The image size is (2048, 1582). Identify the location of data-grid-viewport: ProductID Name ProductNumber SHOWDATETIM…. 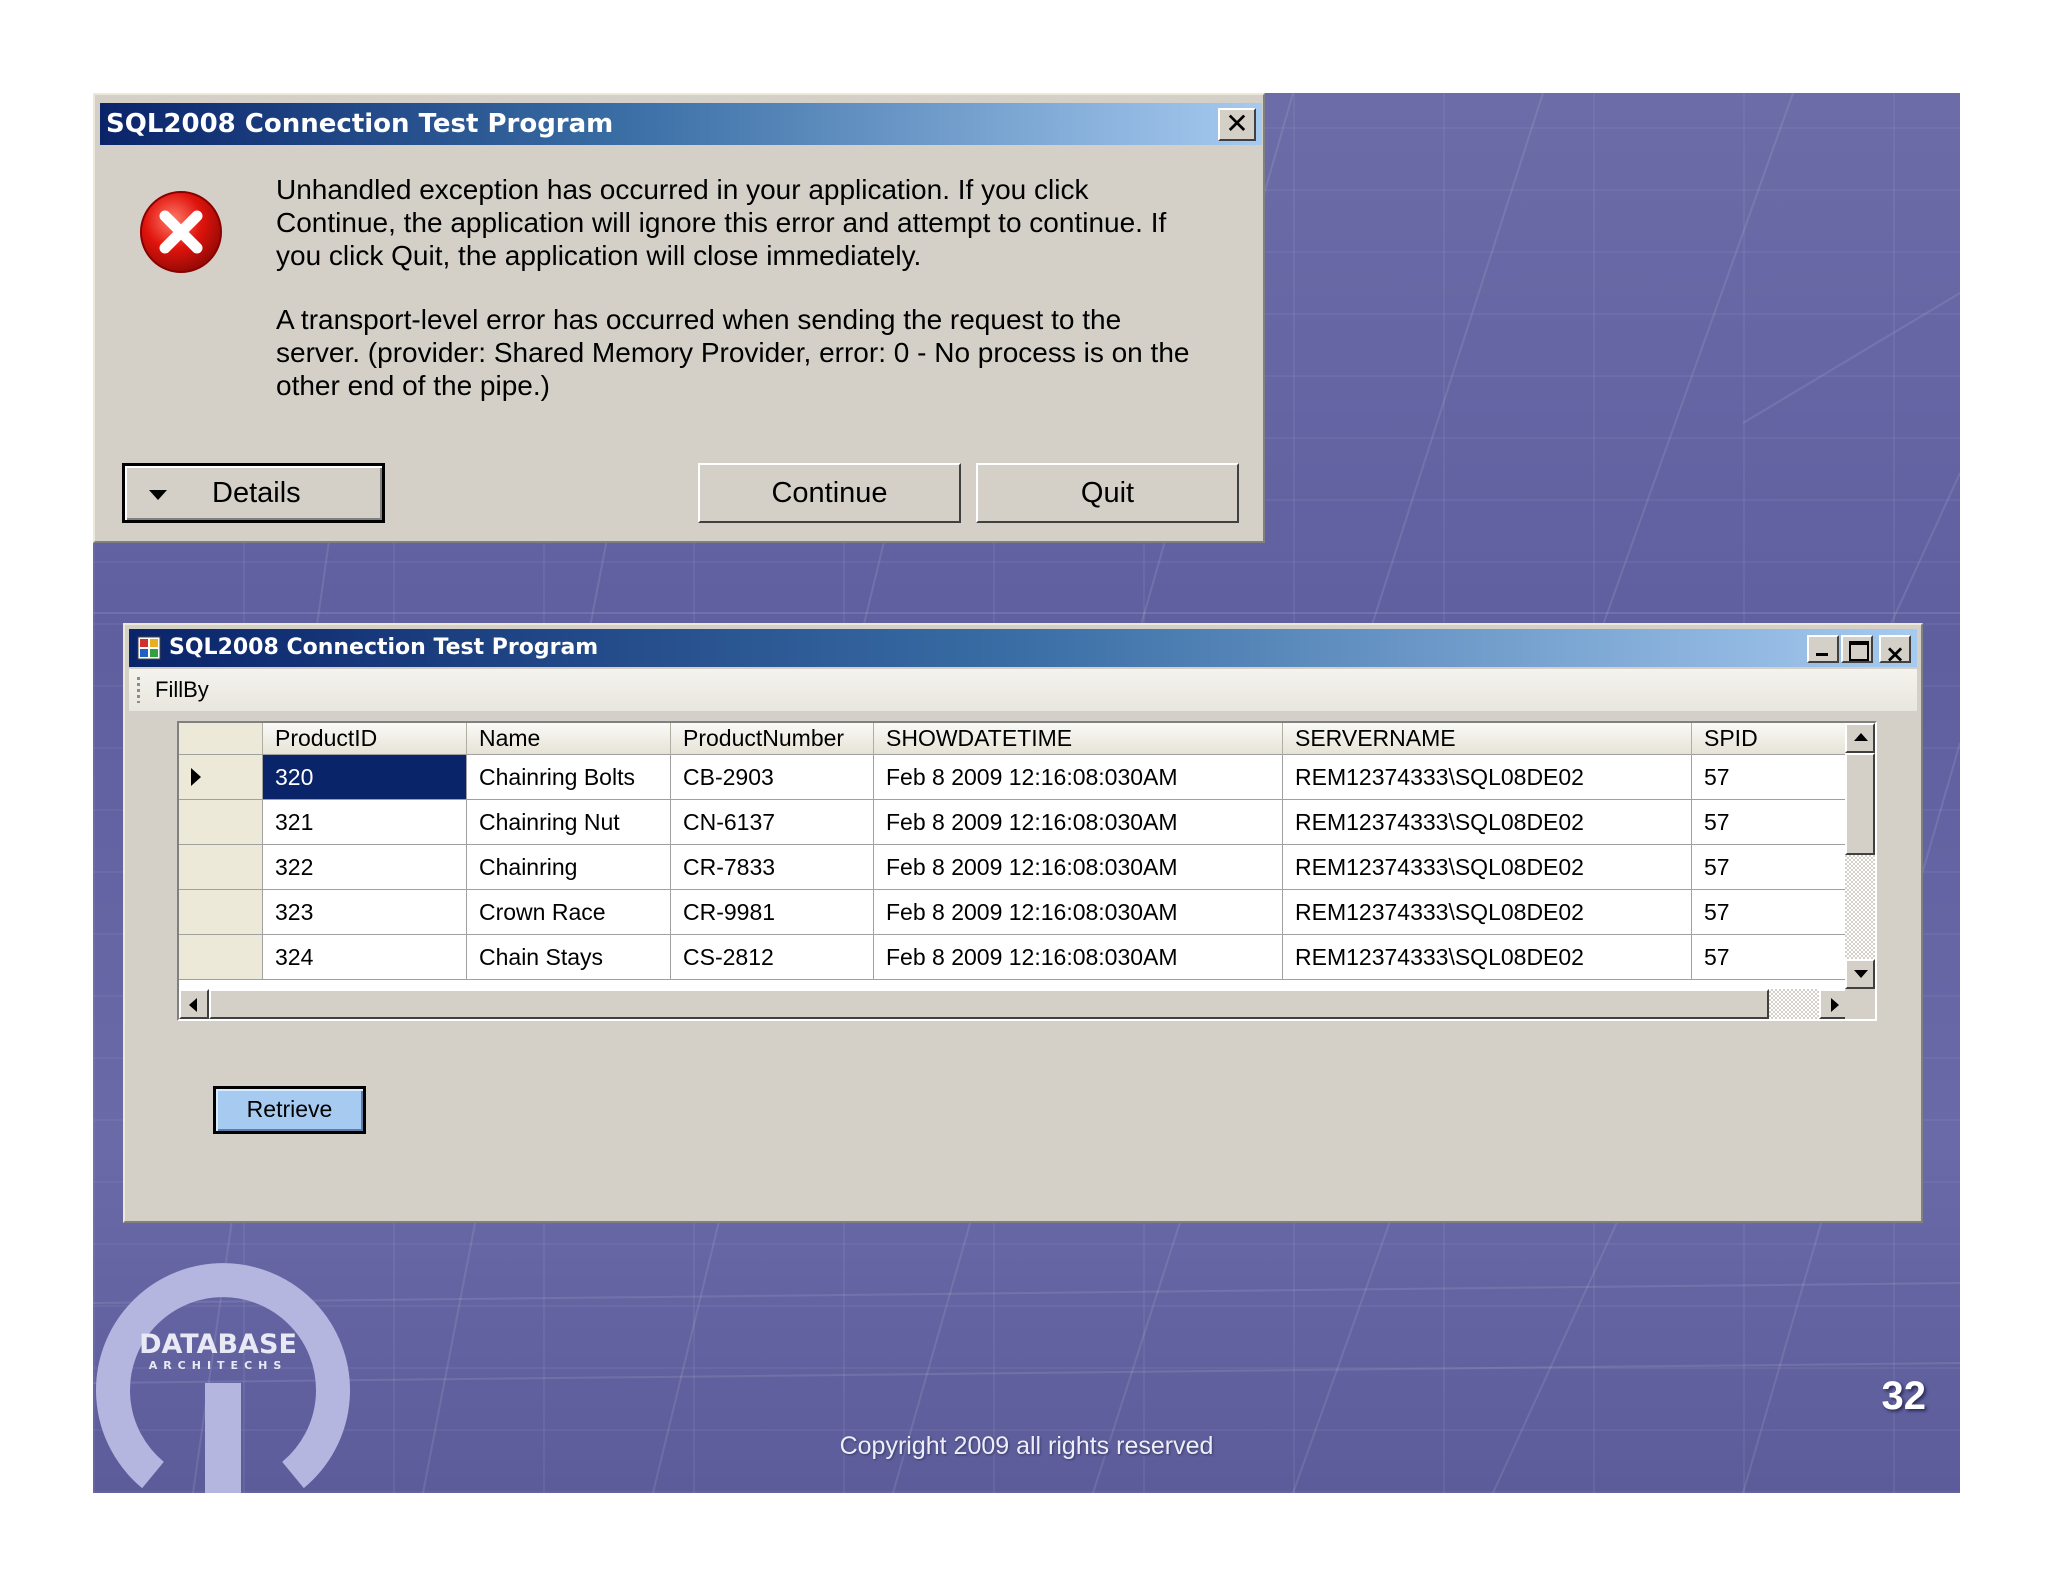
(1014, 856).